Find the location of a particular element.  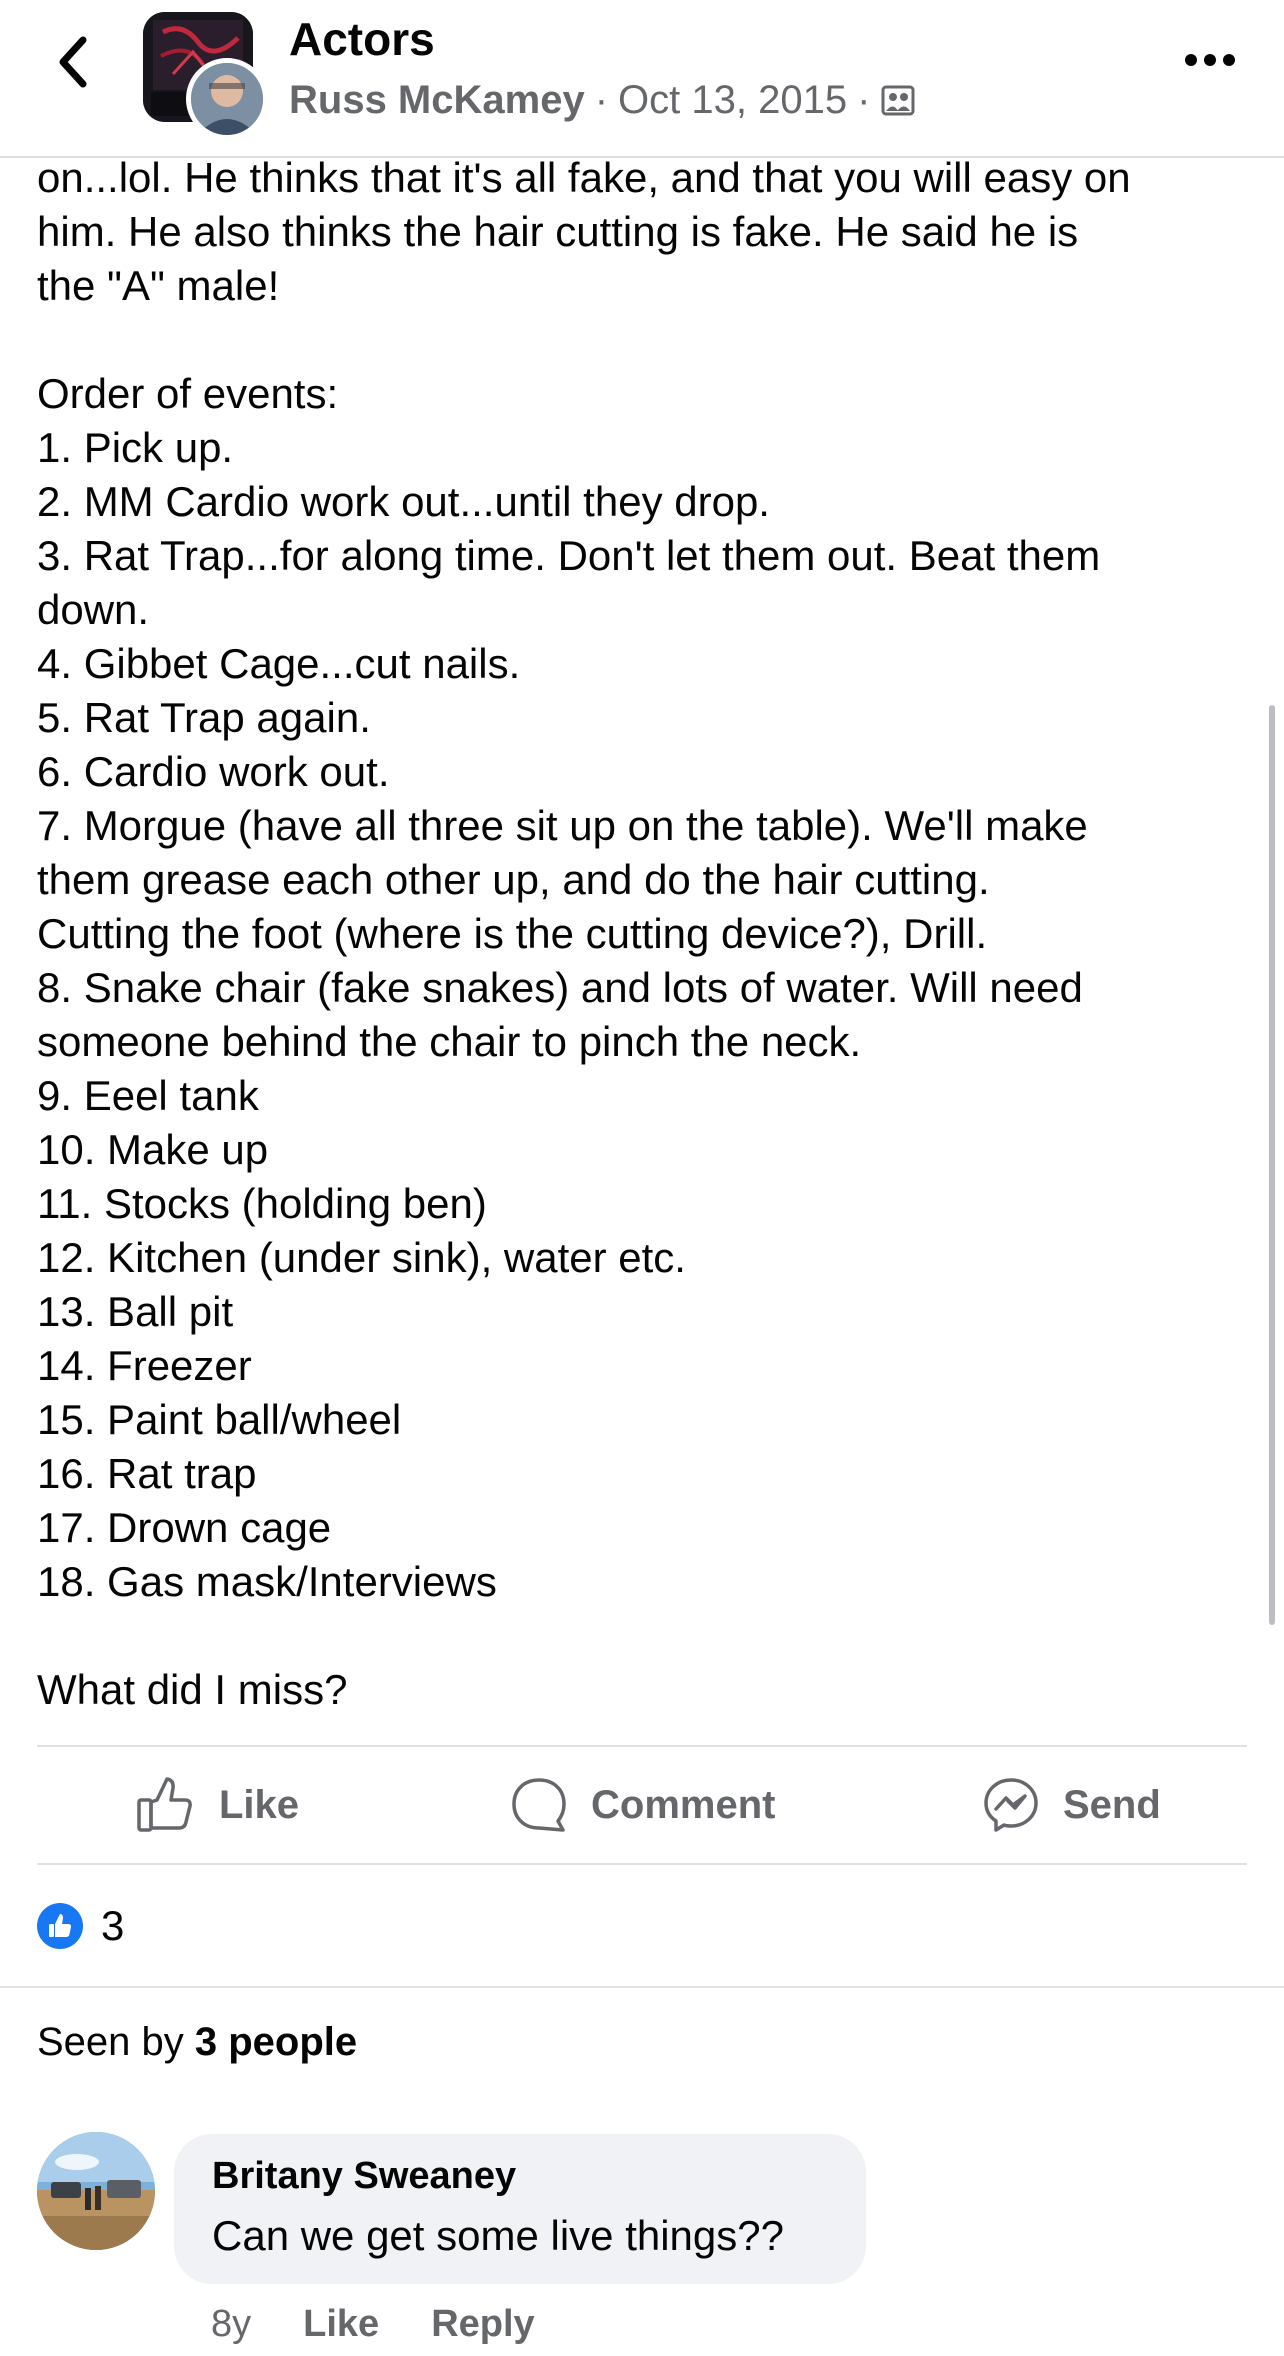

post-text-line: 17. Drown cage is located at coordinates (184, 1527).